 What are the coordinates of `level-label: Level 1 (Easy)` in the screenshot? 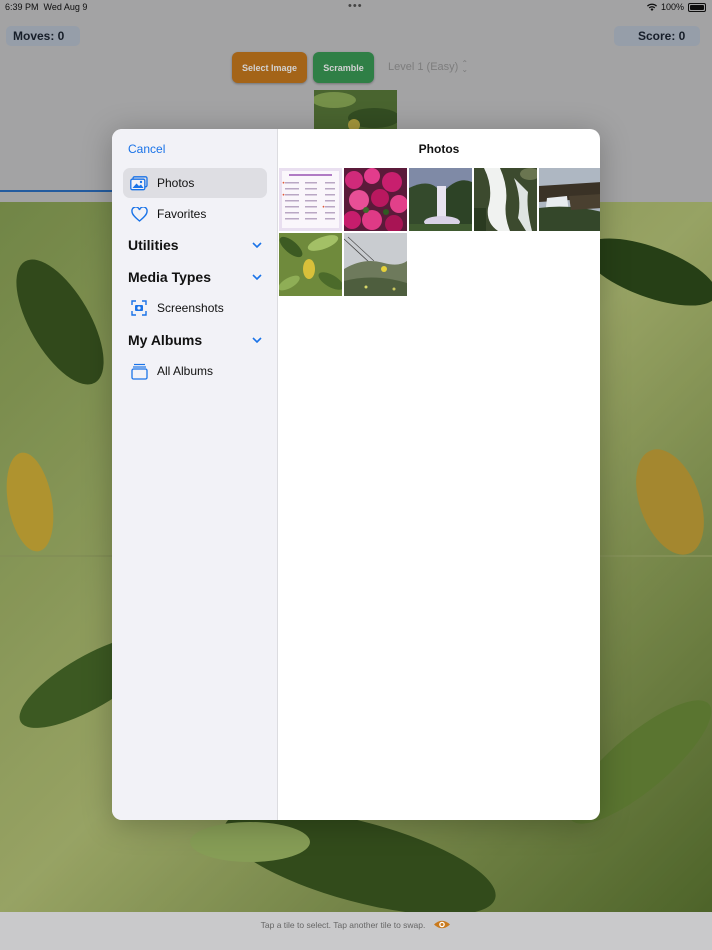 It's located at (423, 67).